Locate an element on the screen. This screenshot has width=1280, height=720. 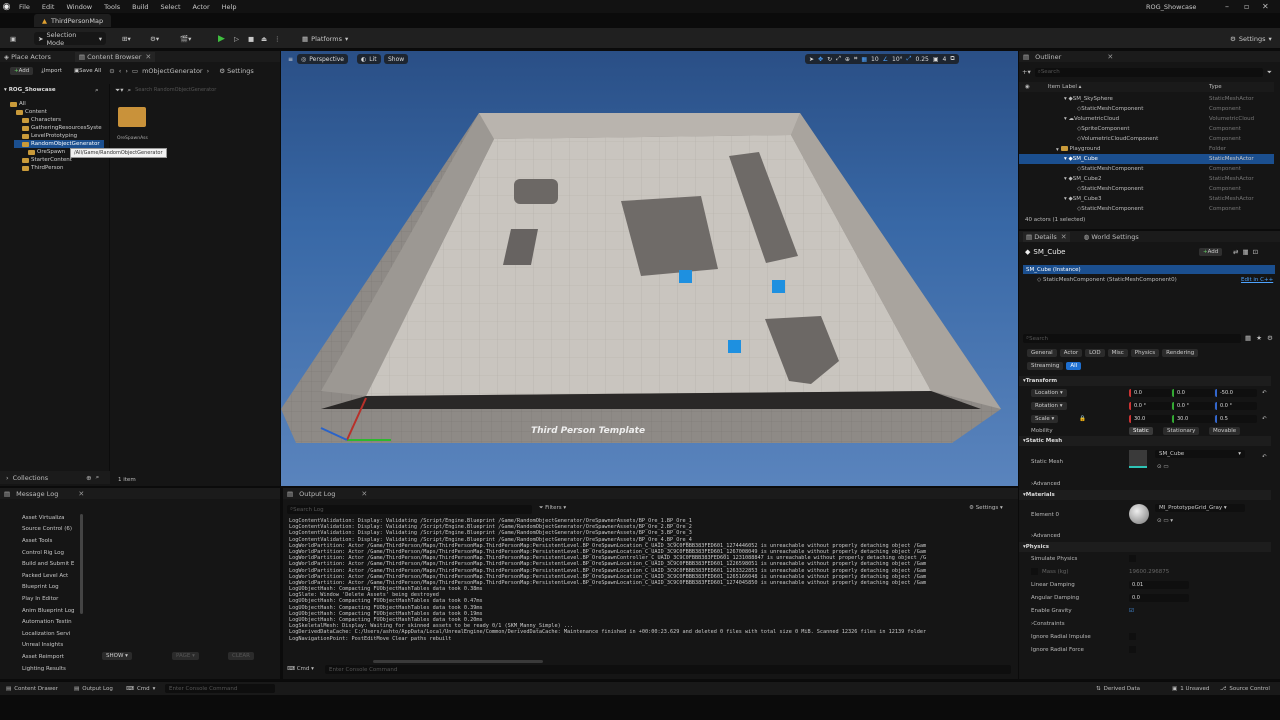
scale-dropdown: Scale ▾ is located at coordinates (1045, 418).